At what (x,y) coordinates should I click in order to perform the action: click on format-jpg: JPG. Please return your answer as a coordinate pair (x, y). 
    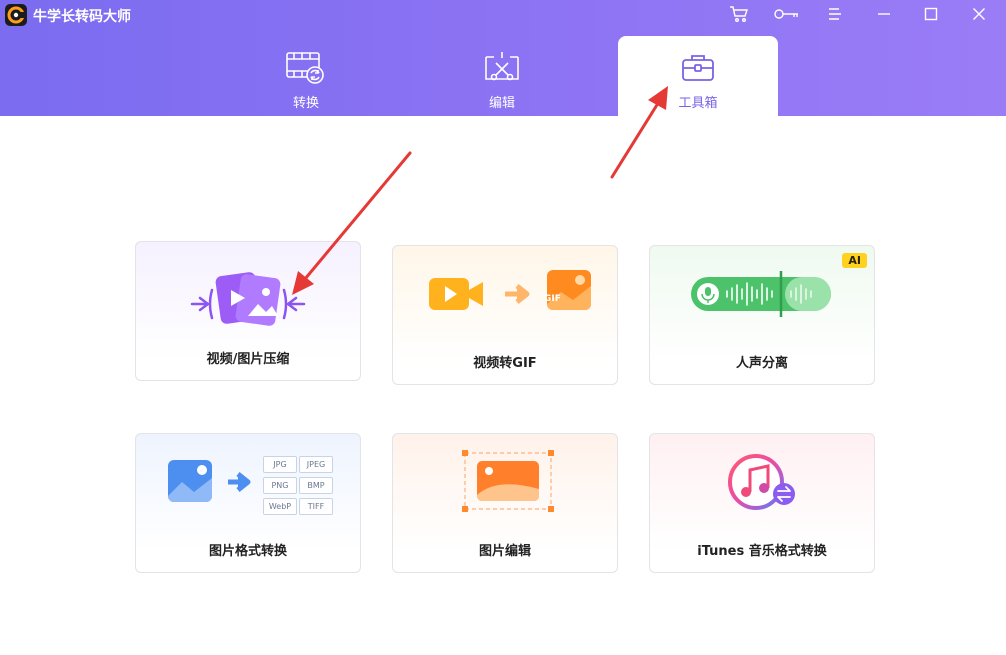
    Looking at the image, I should click on (280, 464).